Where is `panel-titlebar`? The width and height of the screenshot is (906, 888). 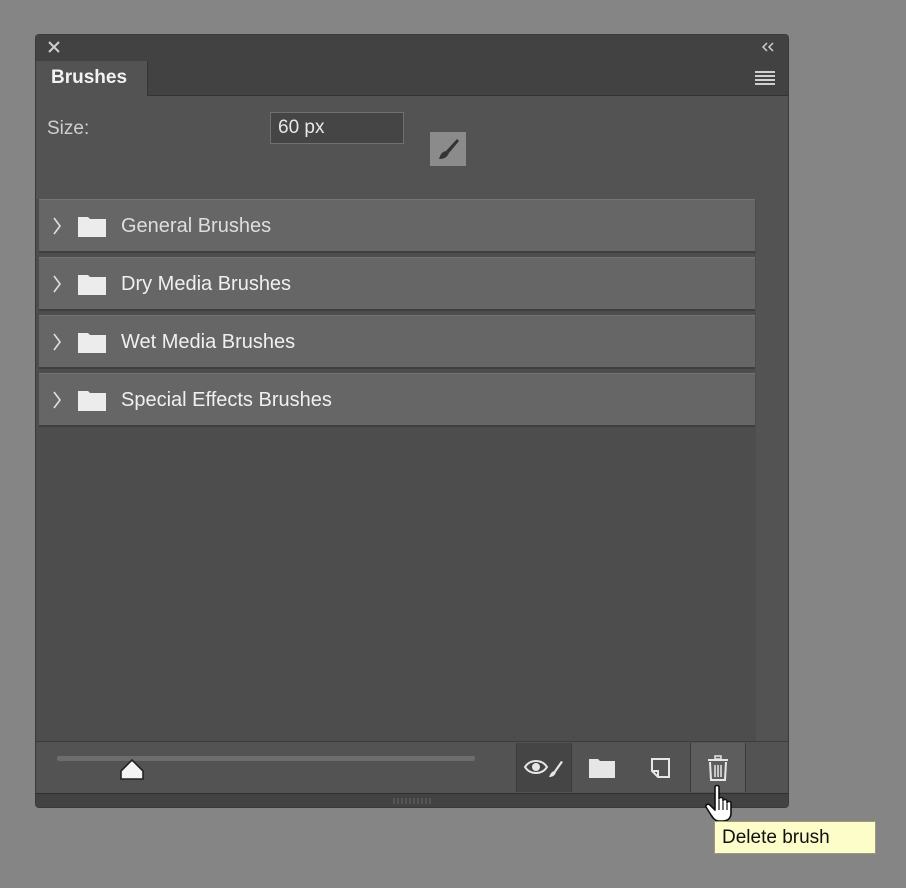
panel-titlebar is located at coordinates (412, 48).